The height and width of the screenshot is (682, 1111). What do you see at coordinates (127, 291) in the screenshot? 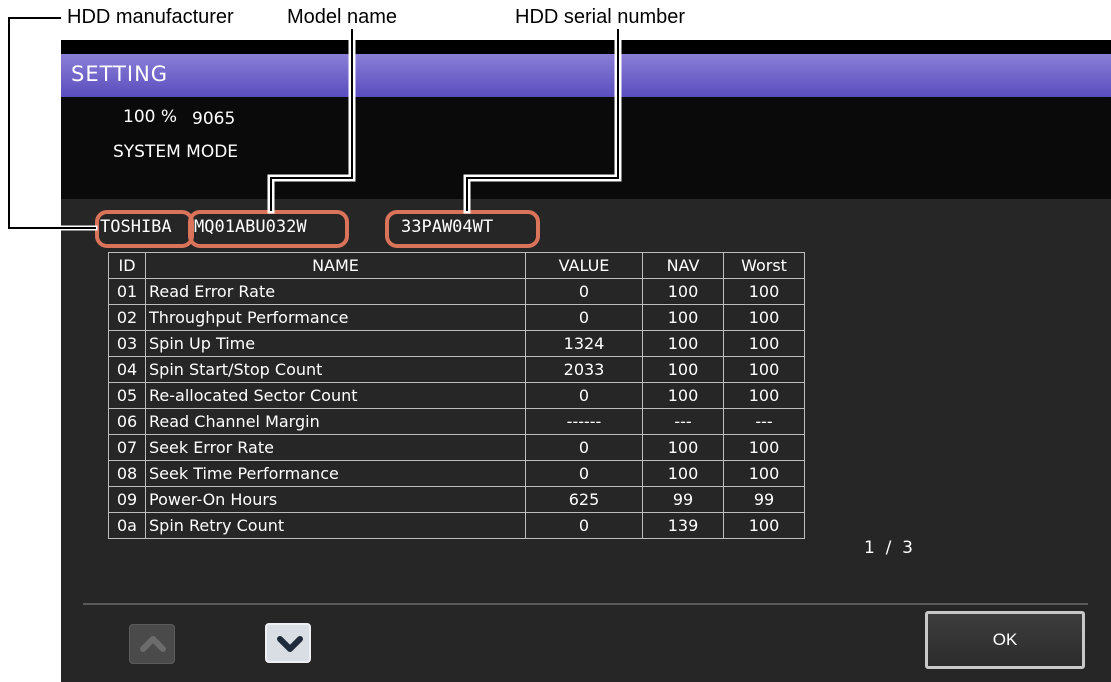
I see `cell-id: 01` at bounding box center [127, 291].